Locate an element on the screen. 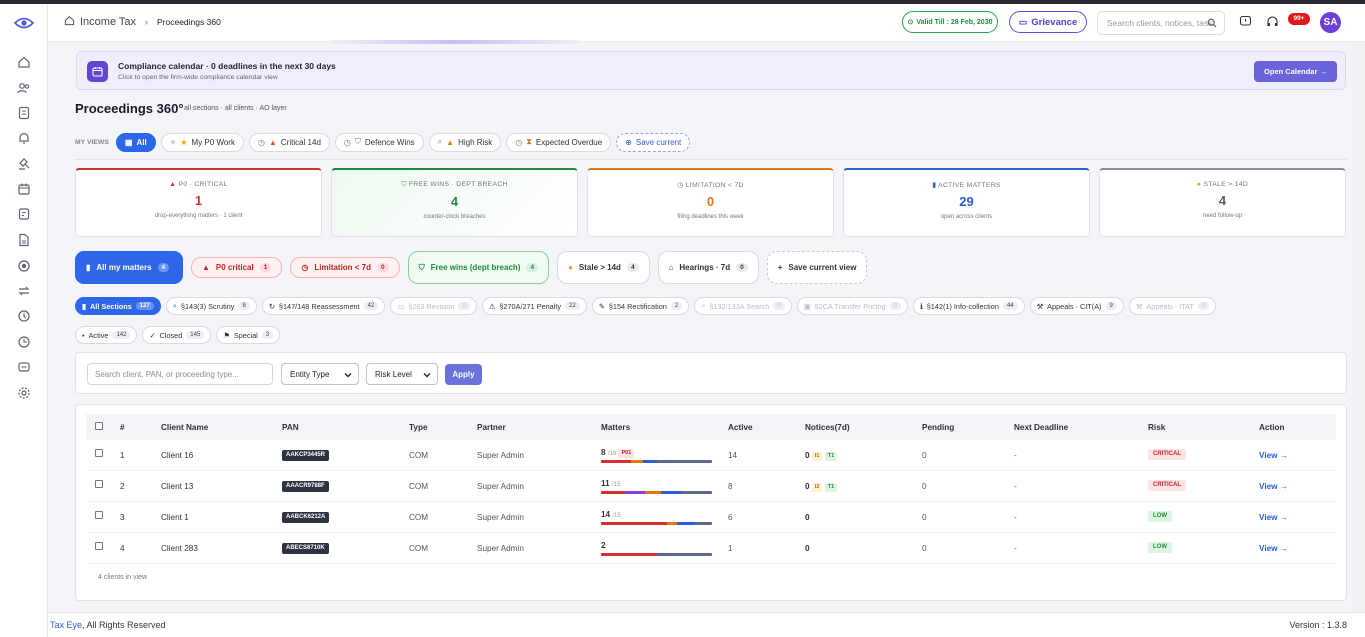 The width and height of the screenshot is (1365, 637). logo-eye-icon is located at coordinates (24, 23).